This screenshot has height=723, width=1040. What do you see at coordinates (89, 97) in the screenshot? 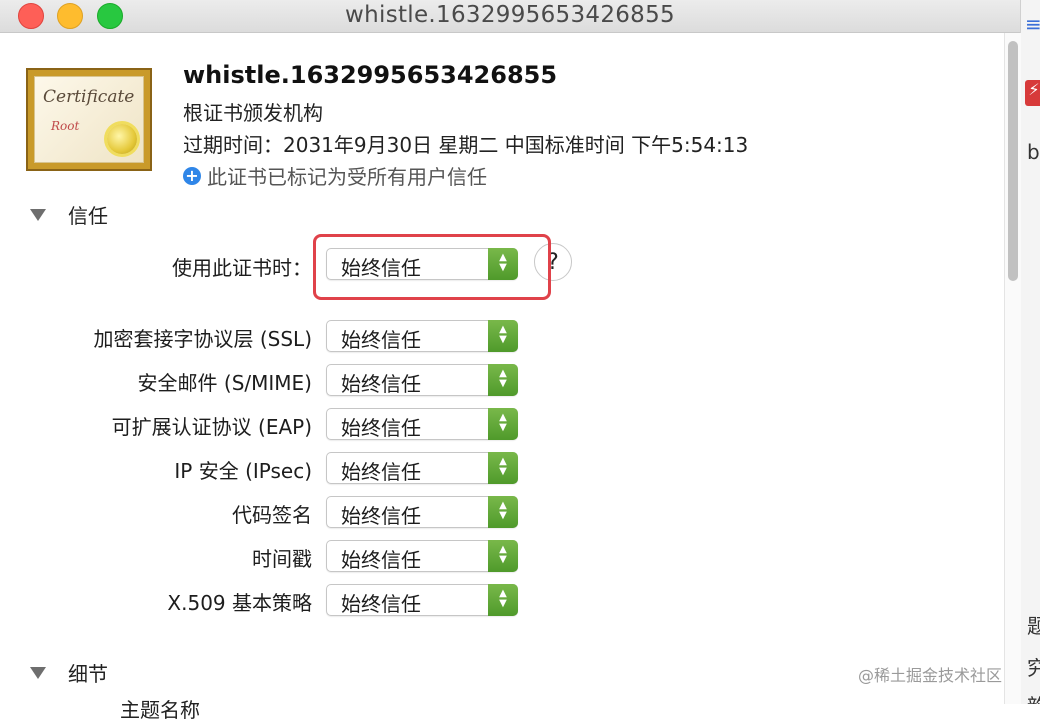
I see `certificate-image-word: Certificate` at bounding box center [89, 97].